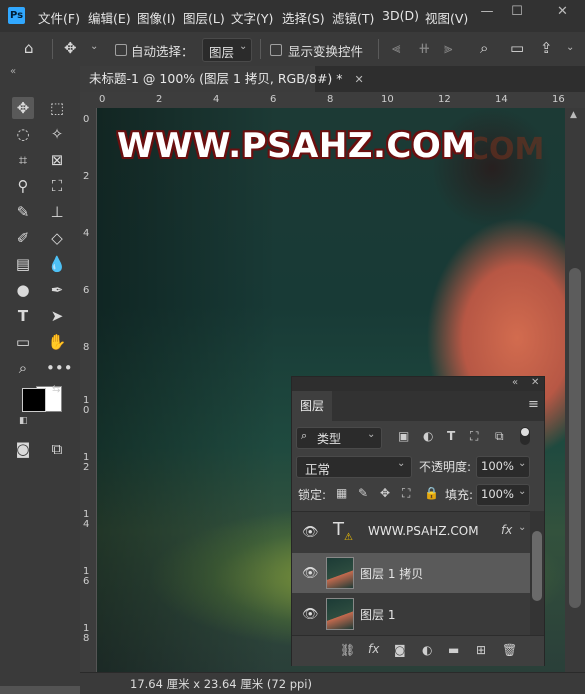  I want to click on opacity-input: 100% ⌄, so click(503, 467).